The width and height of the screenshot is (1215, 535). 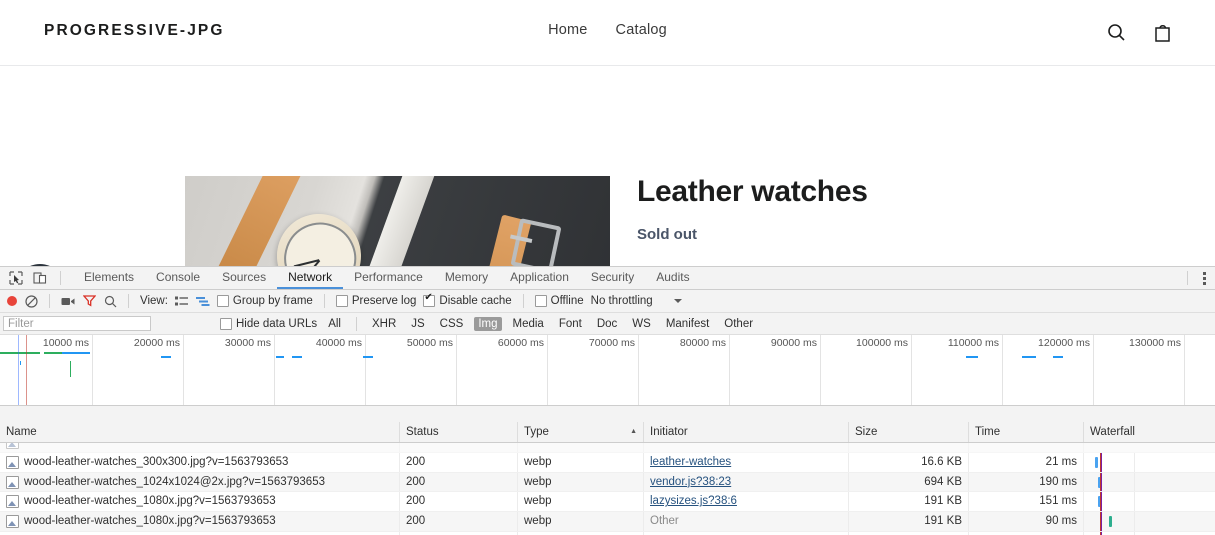 What do you see at coordinates (690, 462) in the screenshot?
I see `initiator-link: leather-watches` at bounding box center [690, 462].